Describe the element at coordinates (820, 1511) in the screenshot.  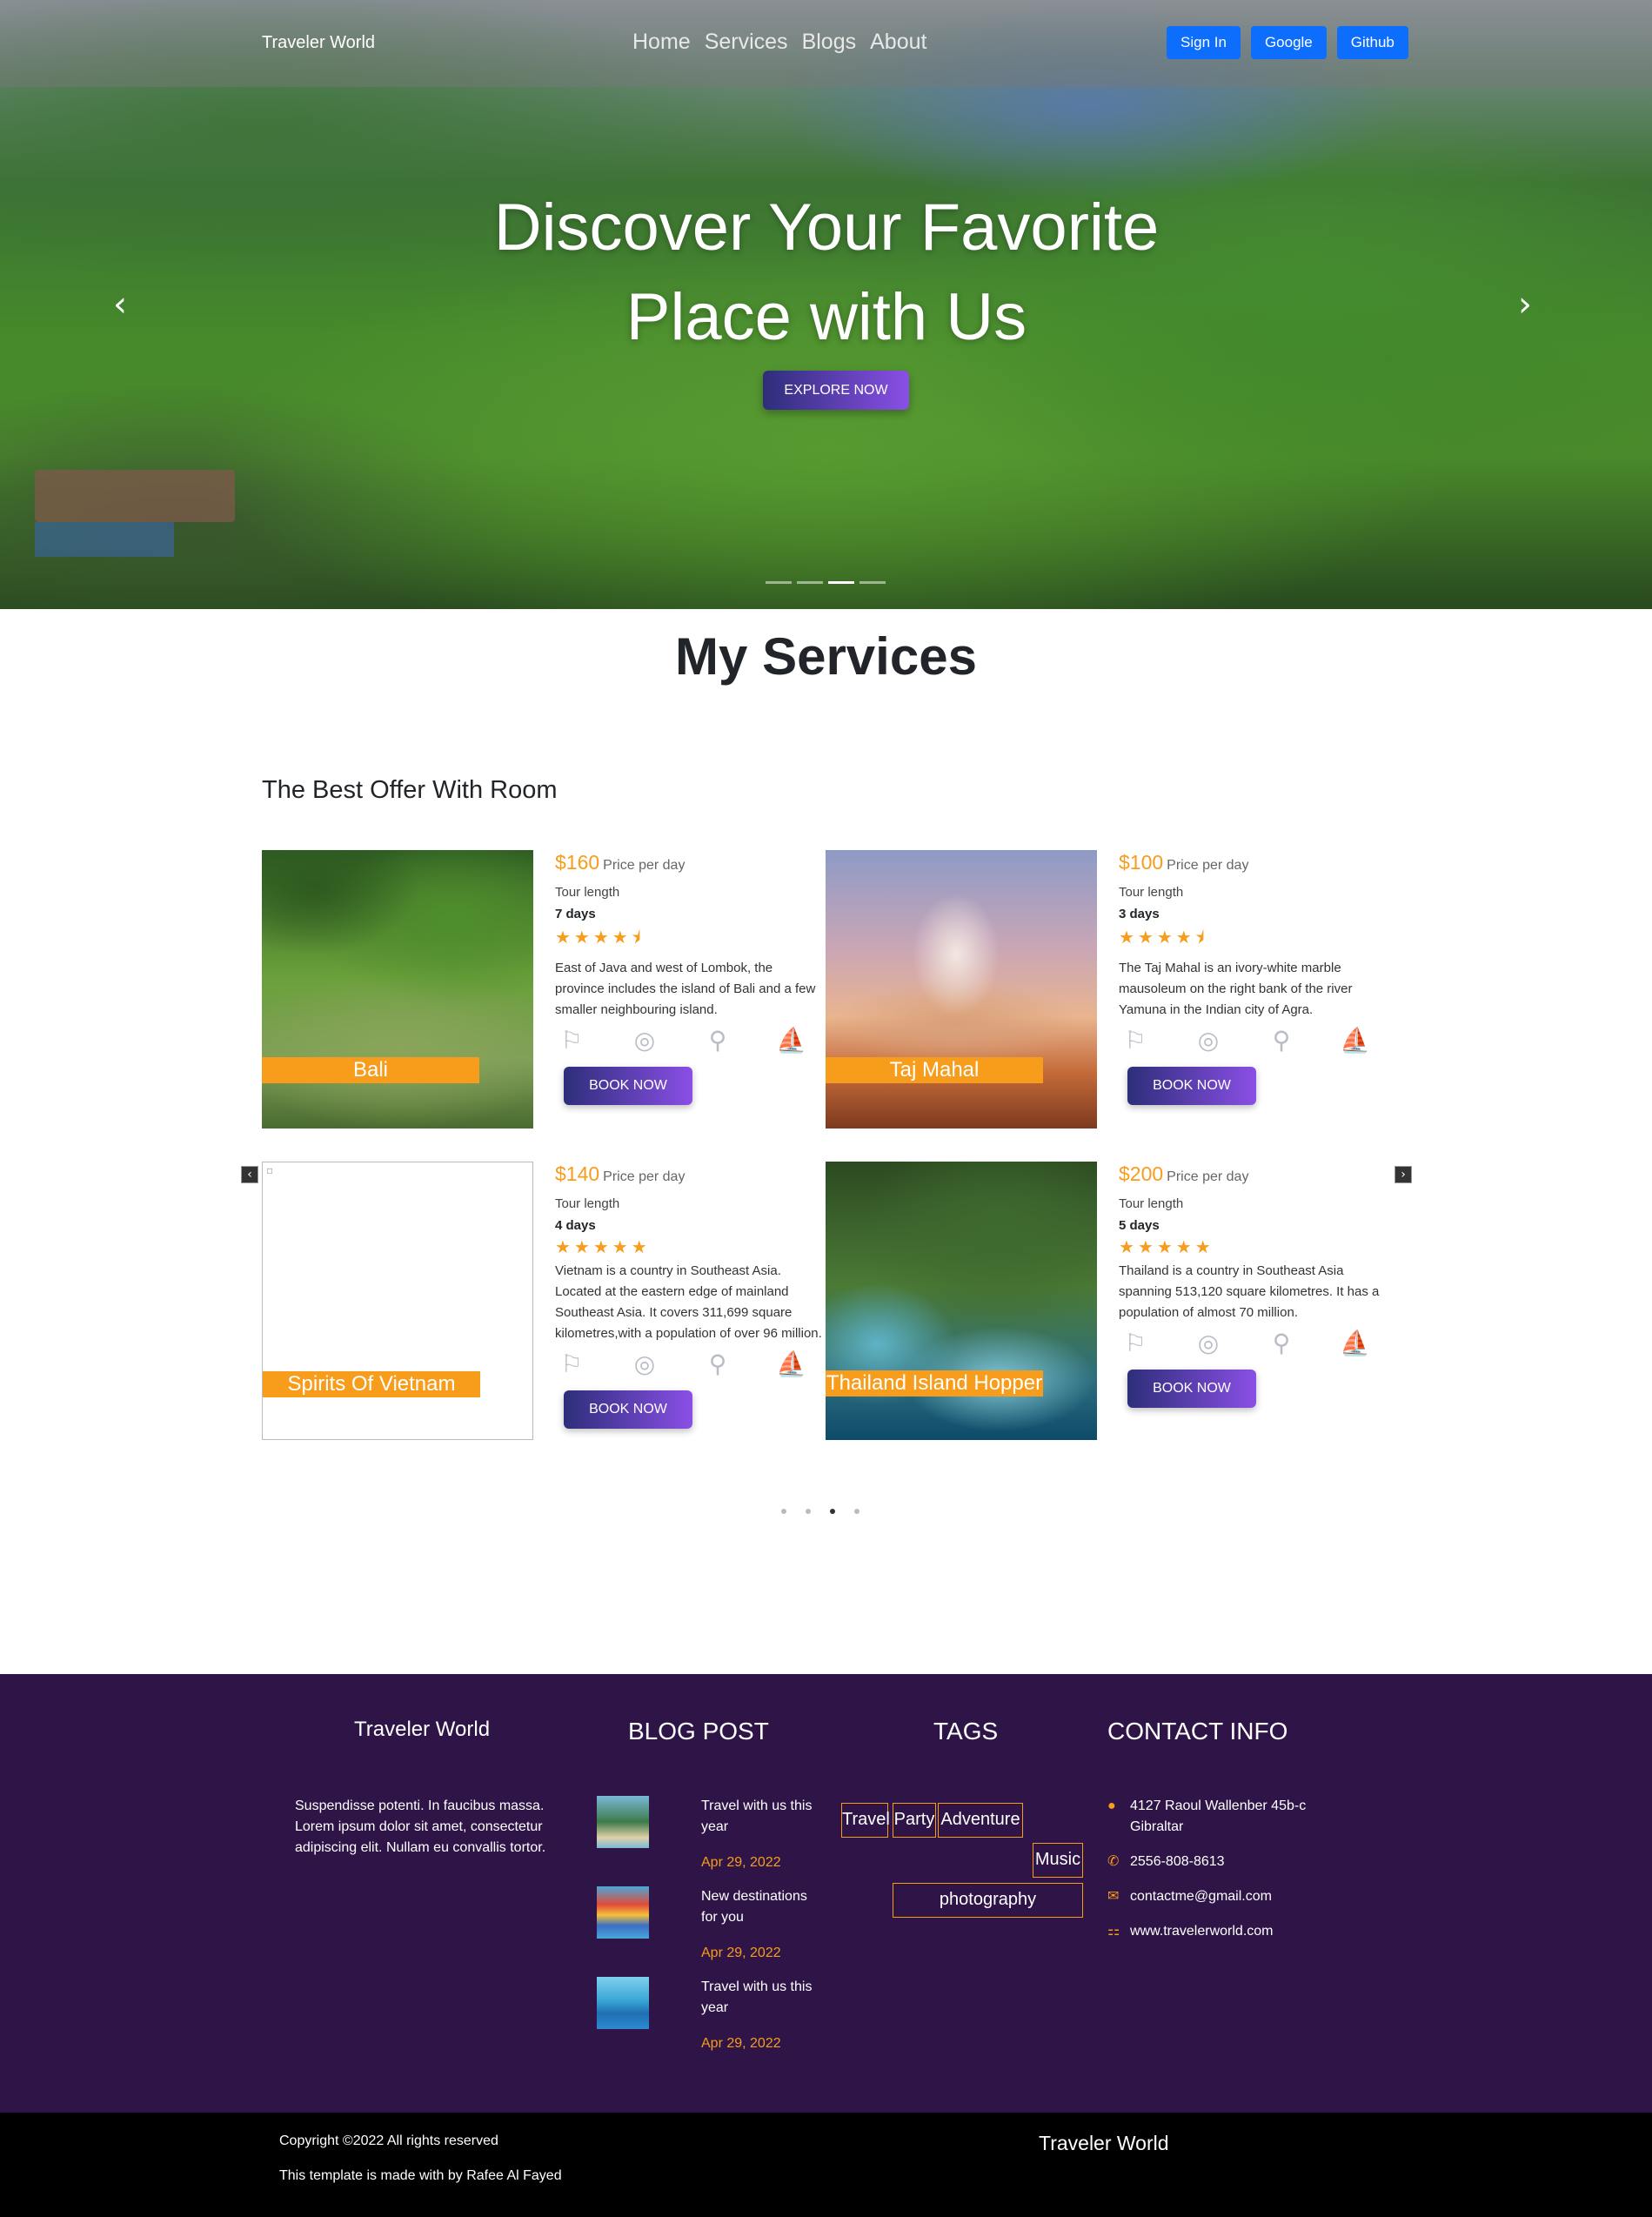
I see `slider-dots` at that location.